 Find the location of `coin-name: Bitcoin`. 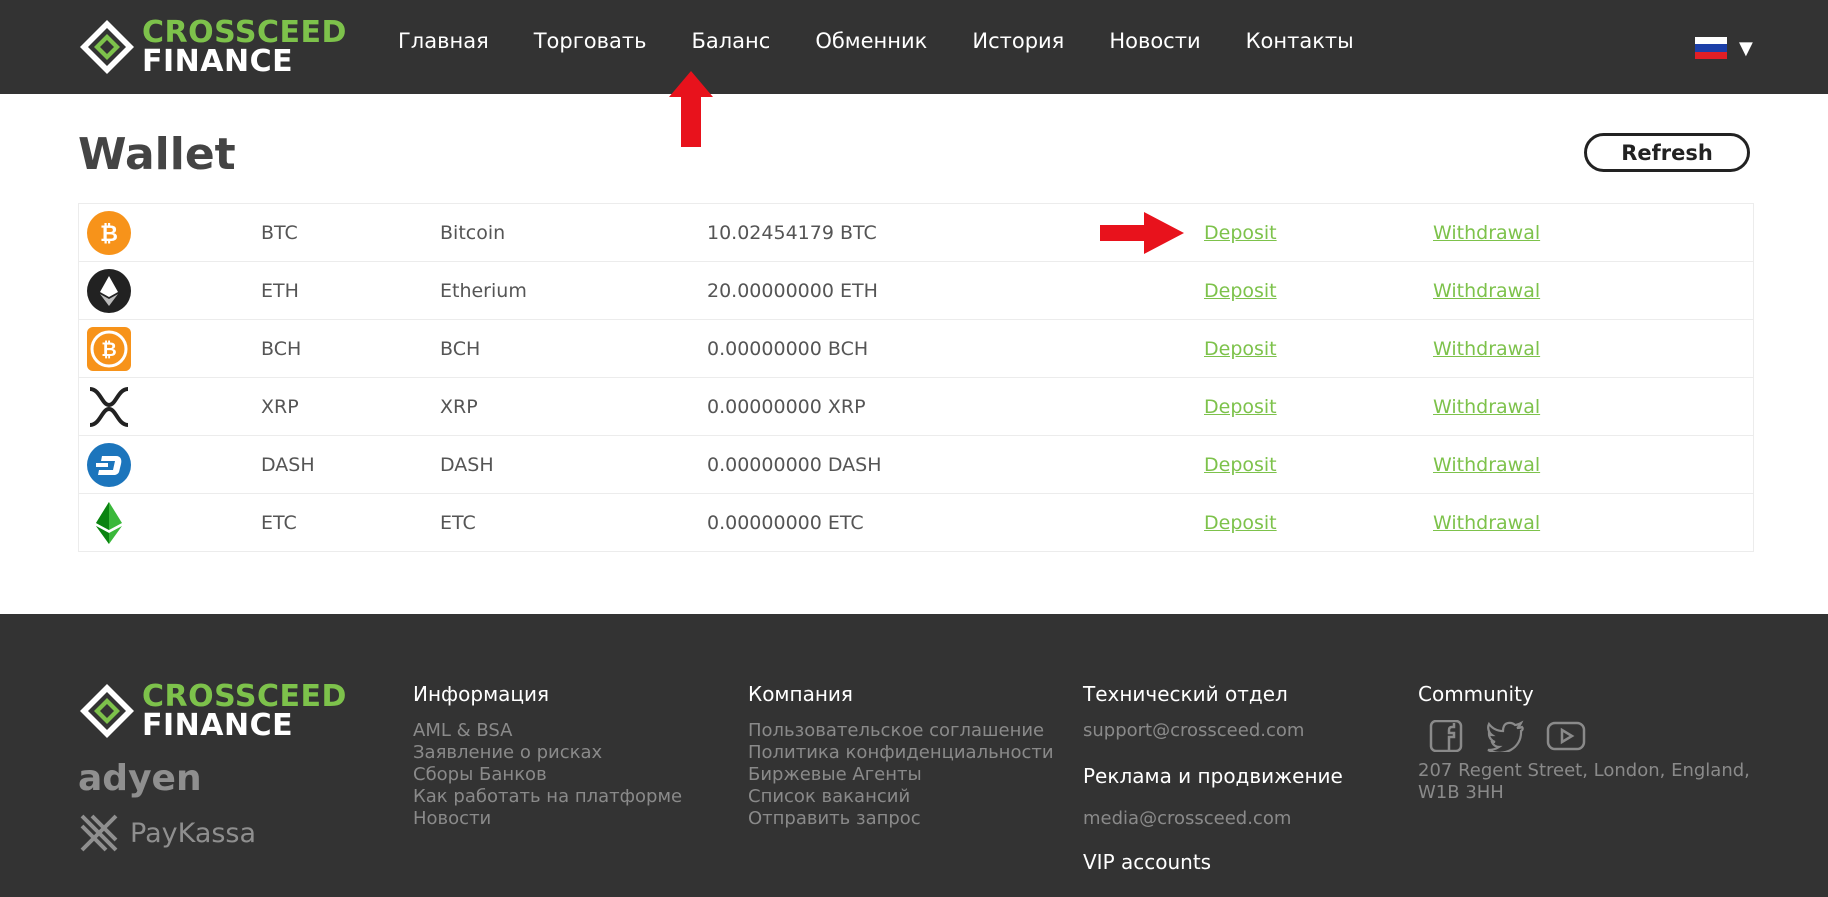

coin-name: Bitcoin is located at coordinates (473, 232).